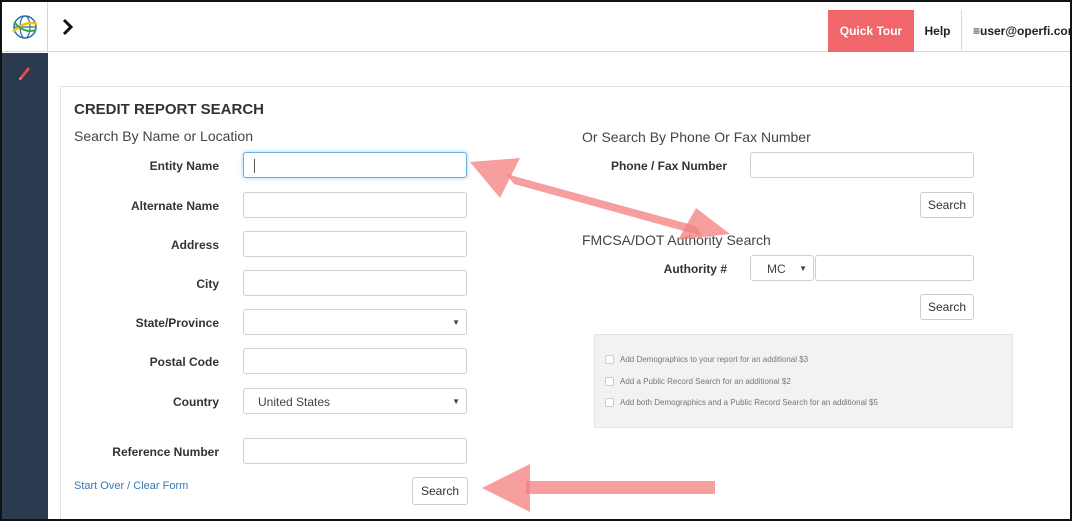 The height and width of the screenshot is (521, 1072). What do you see at coordinates (947, 307) in the screenshot?
I see `authority-search-button: Search` at bounding box center [947, 307].